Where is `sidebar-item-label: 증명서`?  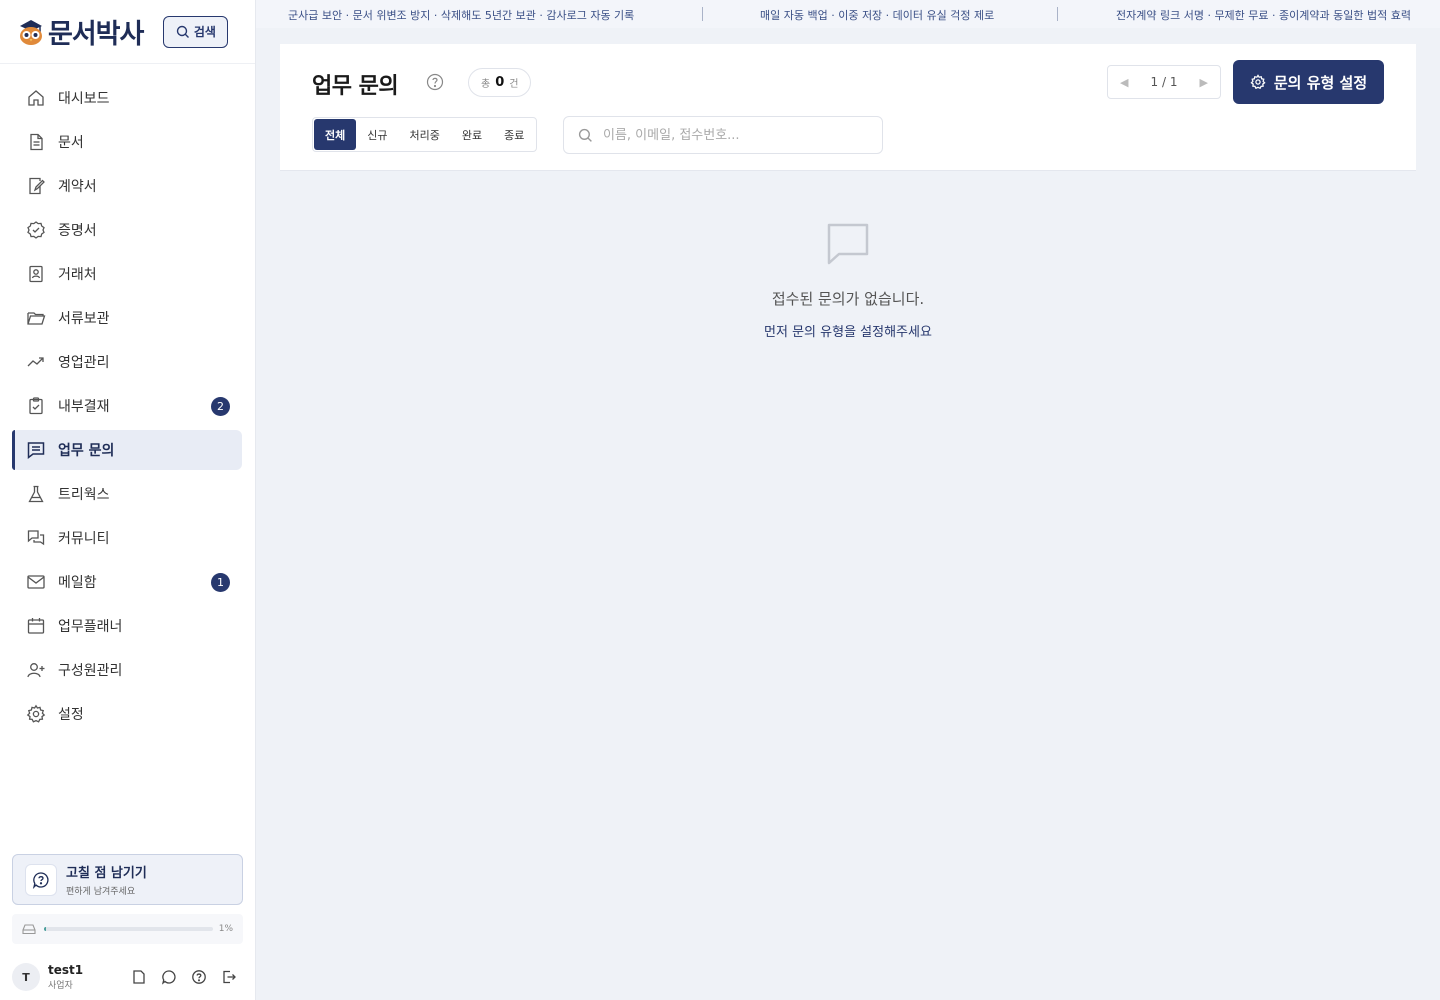 sidebar-item-label: 증명서 is located at coordinates (77, 231).